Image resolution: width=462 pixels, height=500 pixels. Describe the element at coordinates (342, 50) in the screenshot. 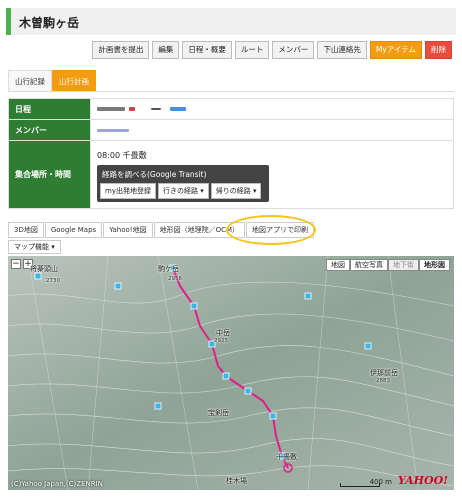

I see `descent-contact-button: 下山連絡先` at that location.